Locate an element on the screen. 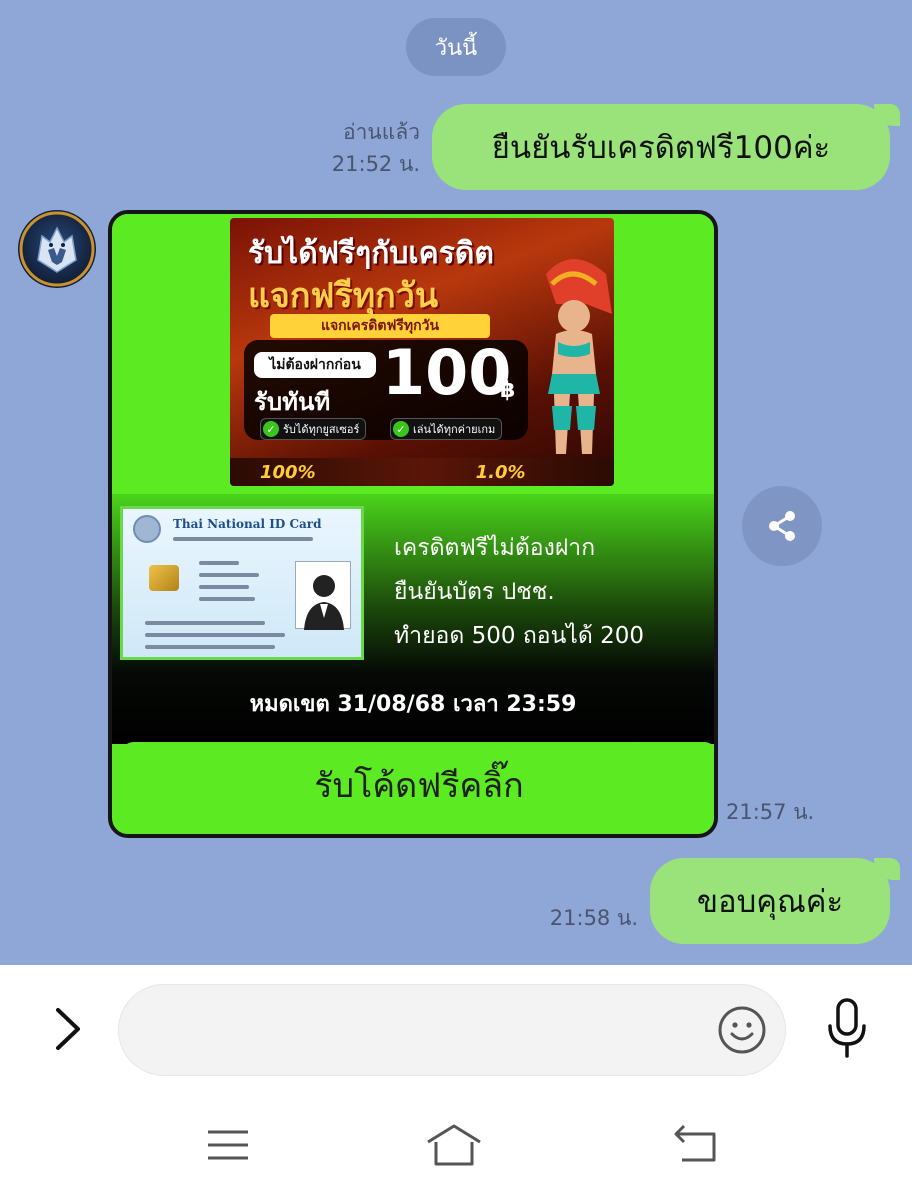  promo-line: ยืนยันบัตร ปชช. is located at coordinates (474, 592).